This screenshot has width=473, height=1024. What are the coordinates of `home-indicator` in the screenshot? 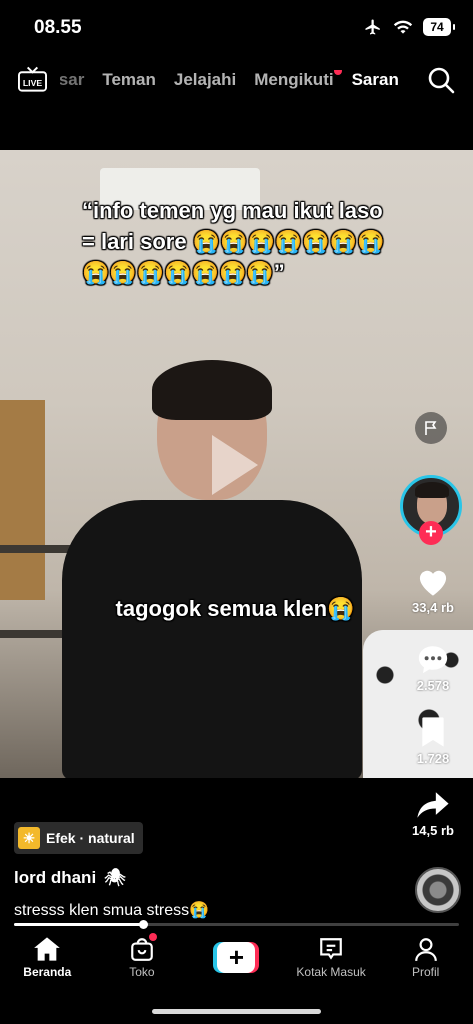 It's located at (236, 1011).